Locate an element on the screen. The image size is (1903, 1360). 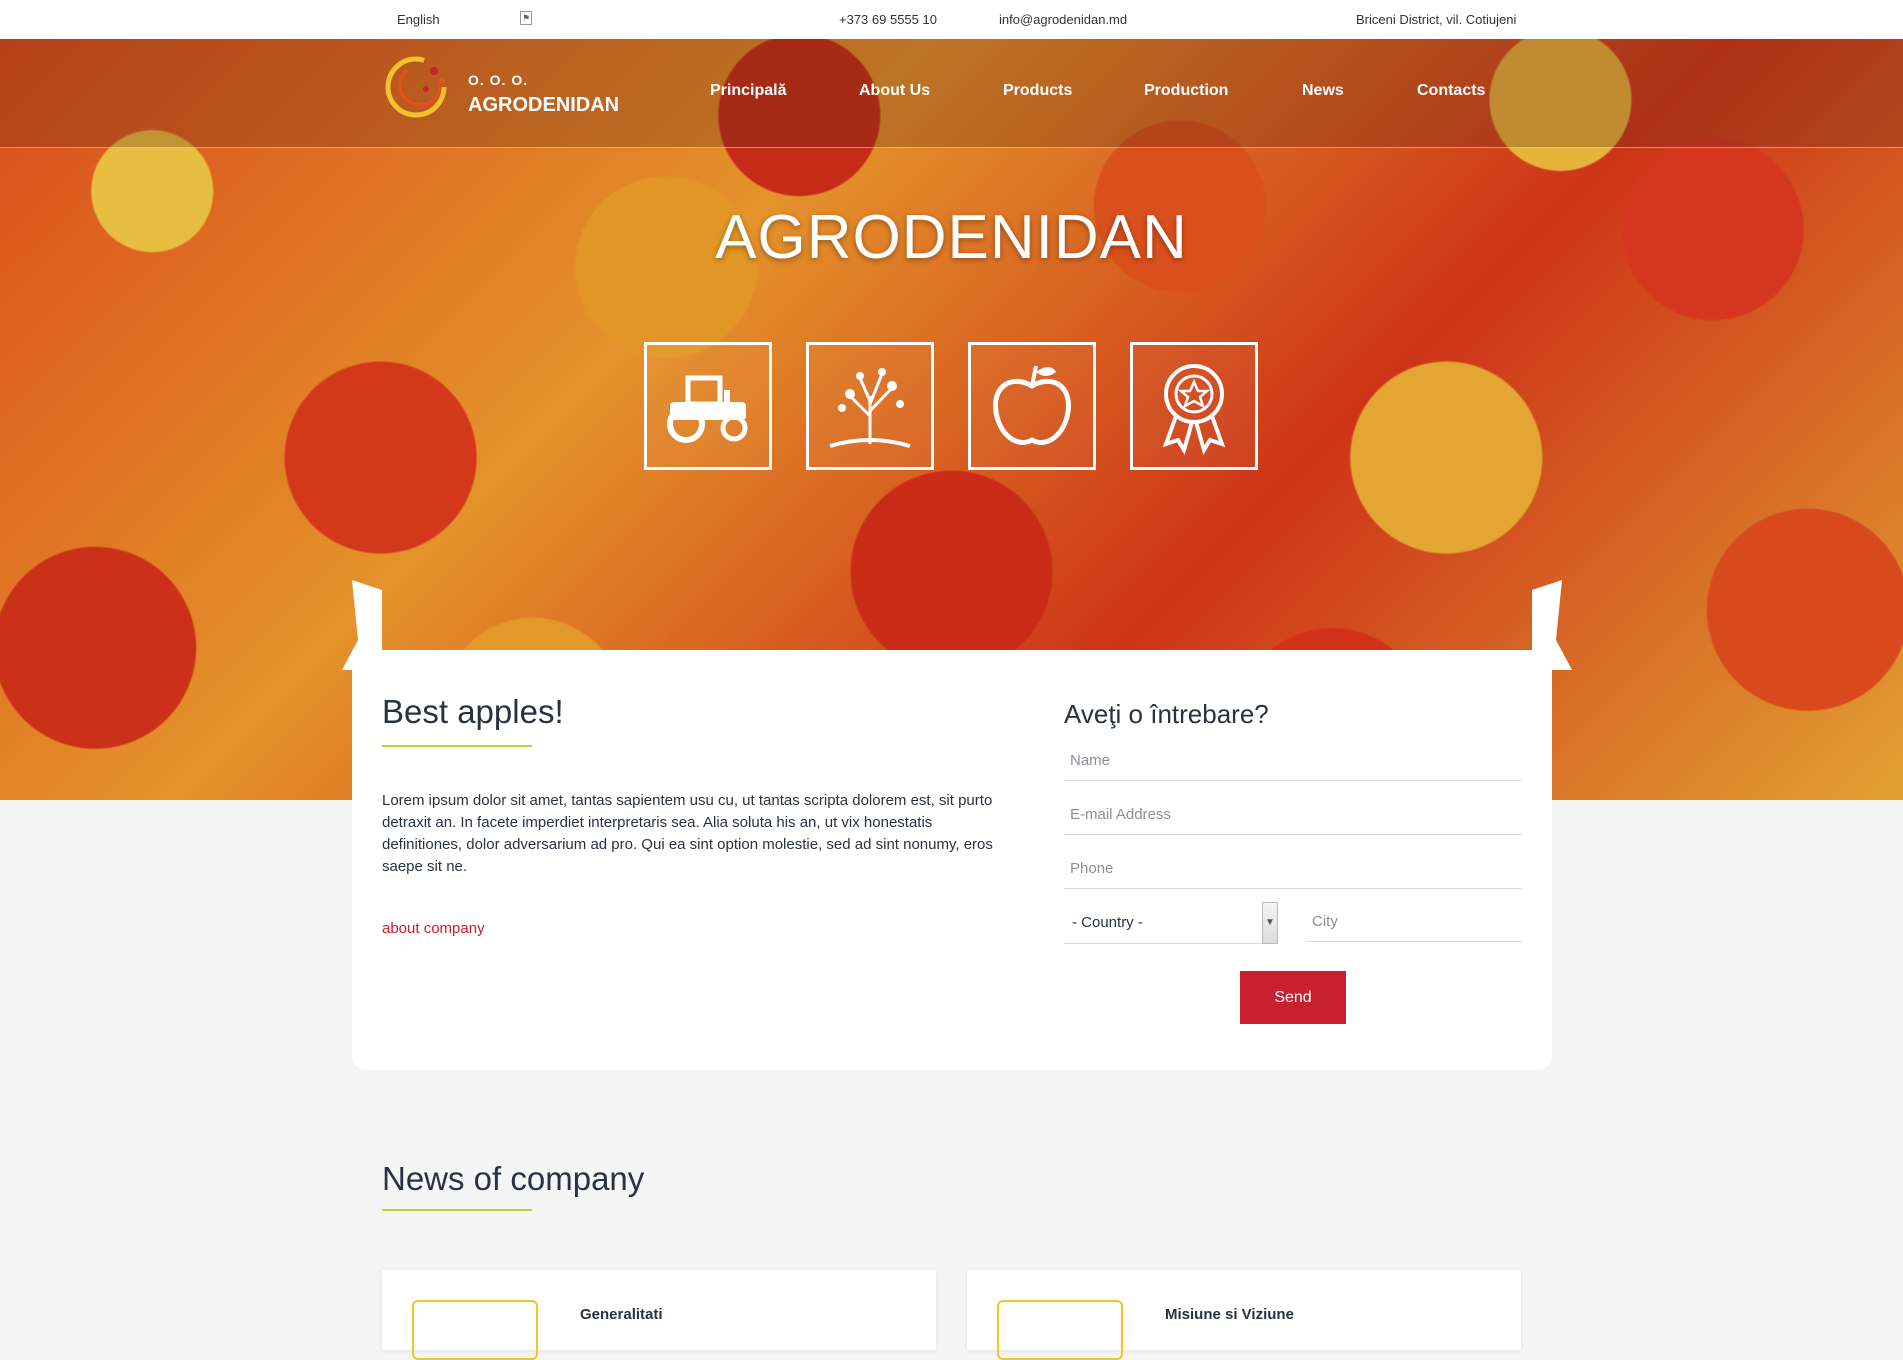
nav-news: News is located at coordinates (1323, 91).